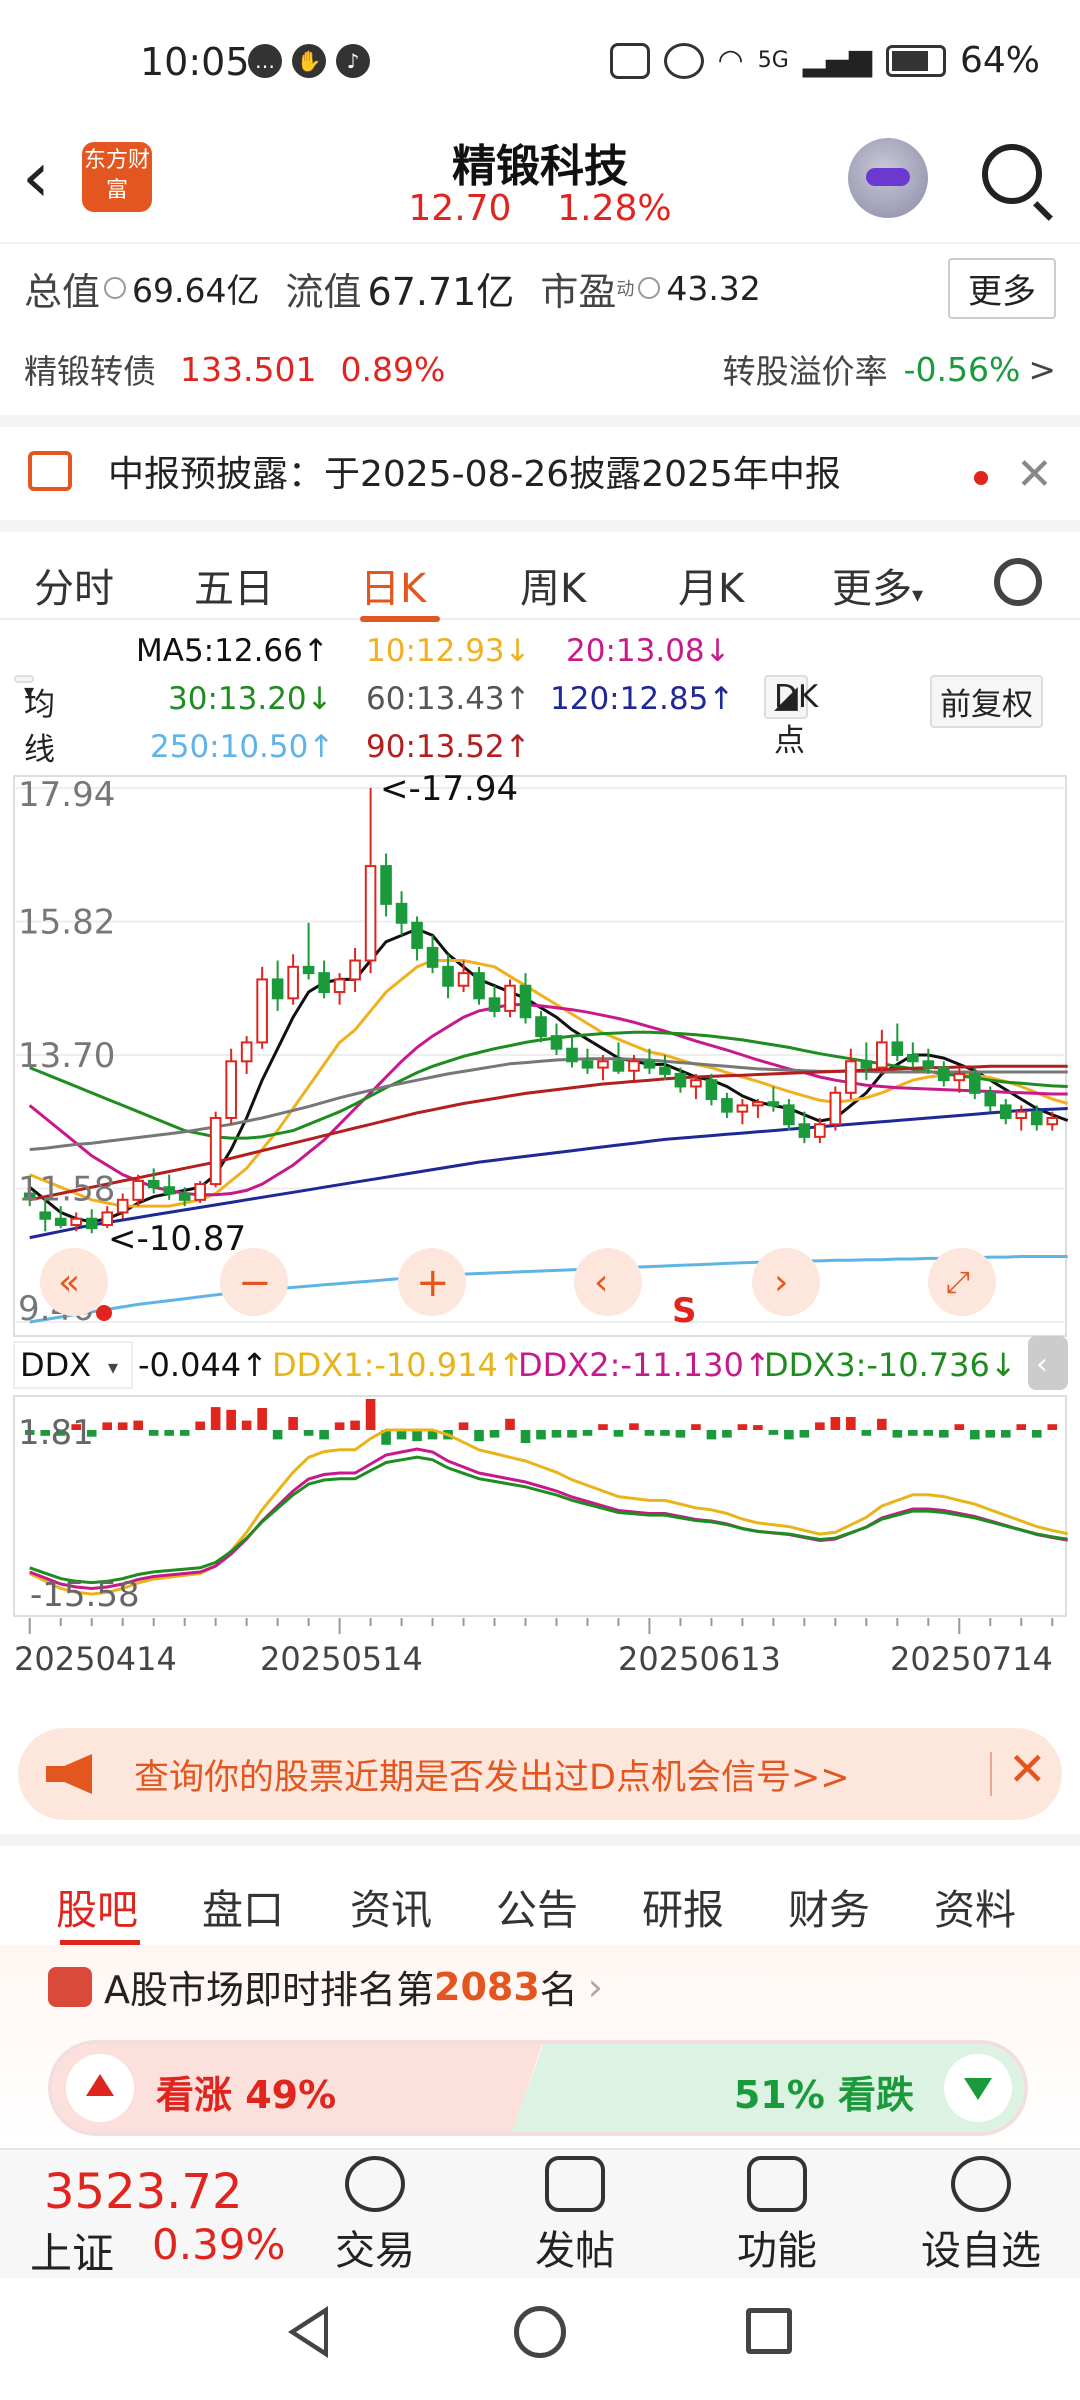 This screenshot has height=2400, width=1080. Describe the element at coordinates (72, 2250) in the screenshot. I see `index-name: 上证` at that location.